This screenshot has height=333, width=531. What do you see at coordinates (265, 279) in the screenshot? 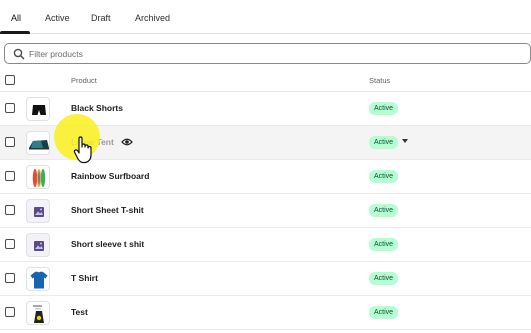
I see `table-row: T Shirt Active` at bounding box center [265, 279].